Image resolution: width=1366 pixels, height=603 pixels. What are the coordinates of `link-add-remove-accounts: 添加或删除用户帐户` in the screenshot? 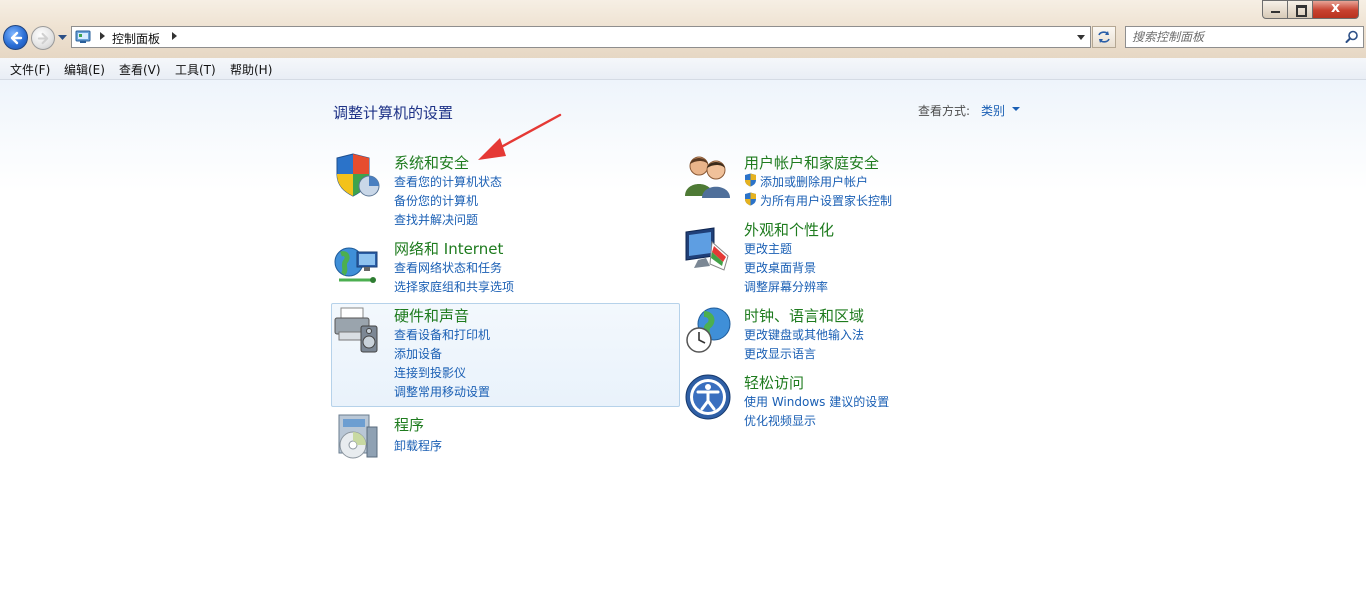 It's located at (814, 181).